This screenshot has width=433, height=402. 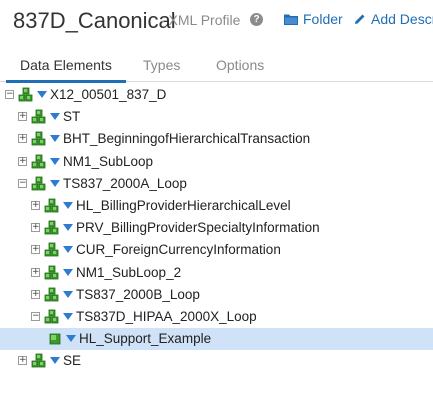 I want to click on active-tab-indicator, so click(x=66, y=81).